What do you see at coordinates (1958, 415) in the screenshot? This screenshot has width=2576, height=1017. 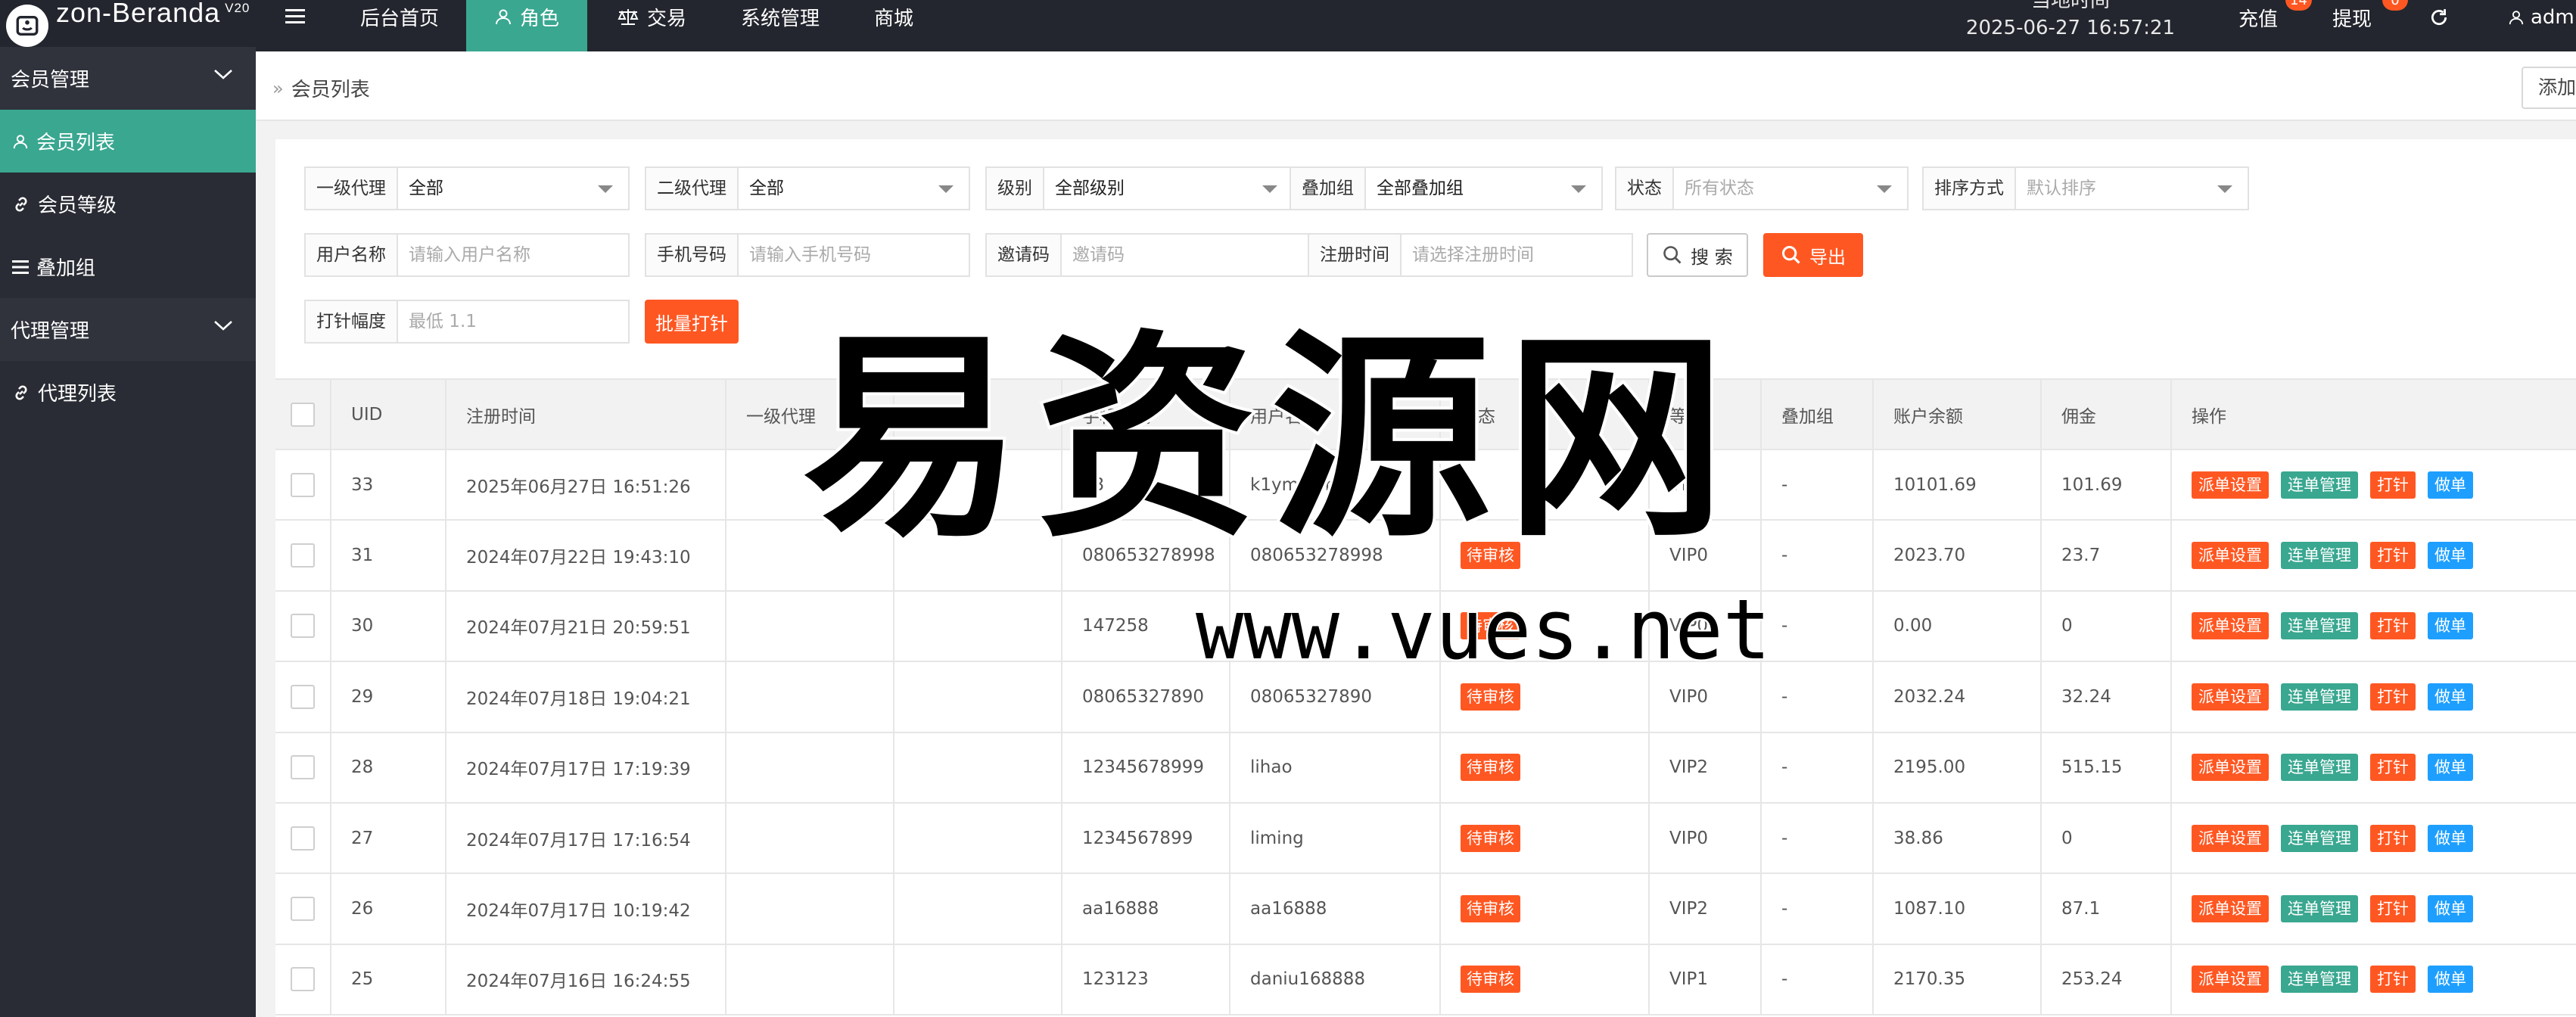 I see `header-balance: 账户余额` at bounding box center [1958, 415].